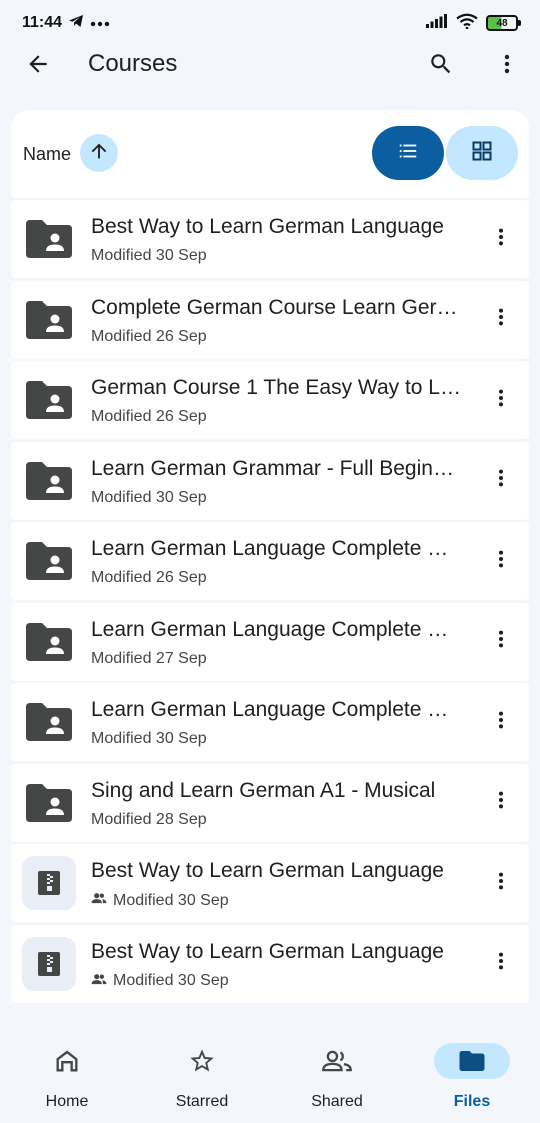 This screenshot has width=540, height=1123. I want to click on search-icon, so click(441, 66).